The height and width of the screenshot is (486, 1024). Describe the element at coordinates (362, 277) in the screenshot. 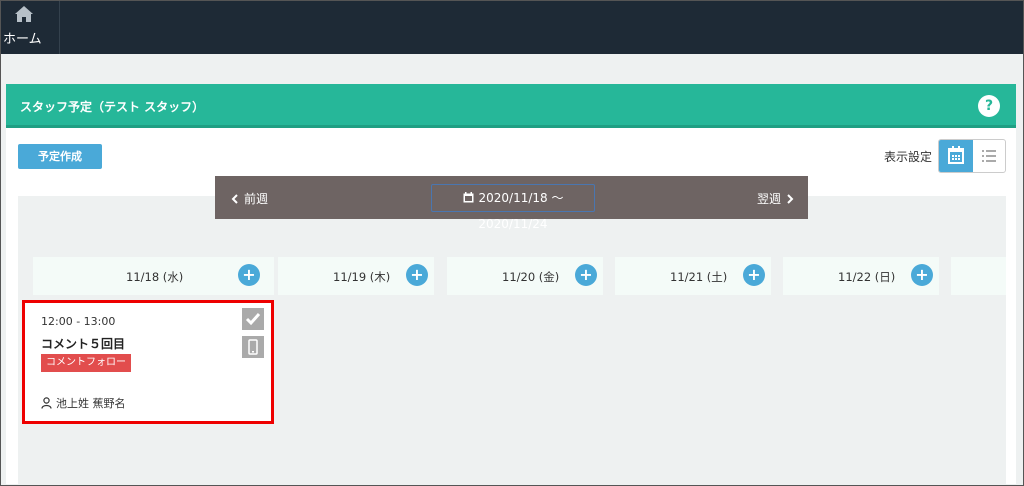

I see `day-label: 11/19 (木)` at that location.